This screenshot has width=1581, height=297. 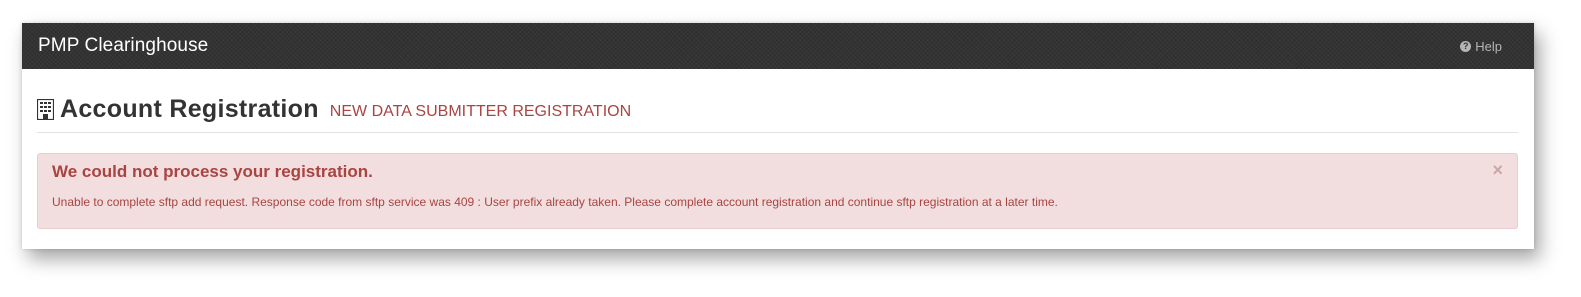 What do you see at coordinates (1466, 46) in the screenshot?
I see `question-circle-icon: ?` at bounding box center [1466, 46].